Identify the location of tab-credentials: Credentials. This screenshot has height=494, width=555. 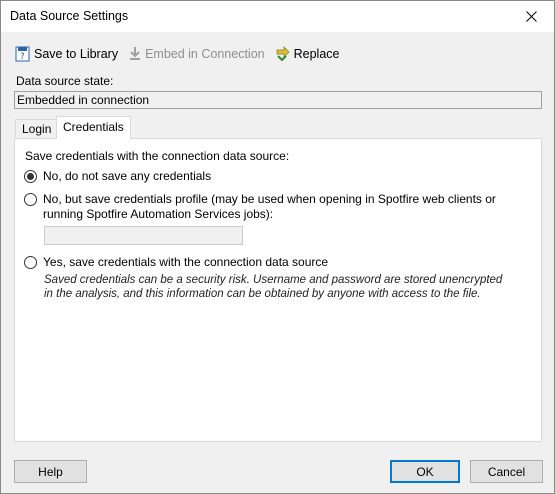
(93, 127).